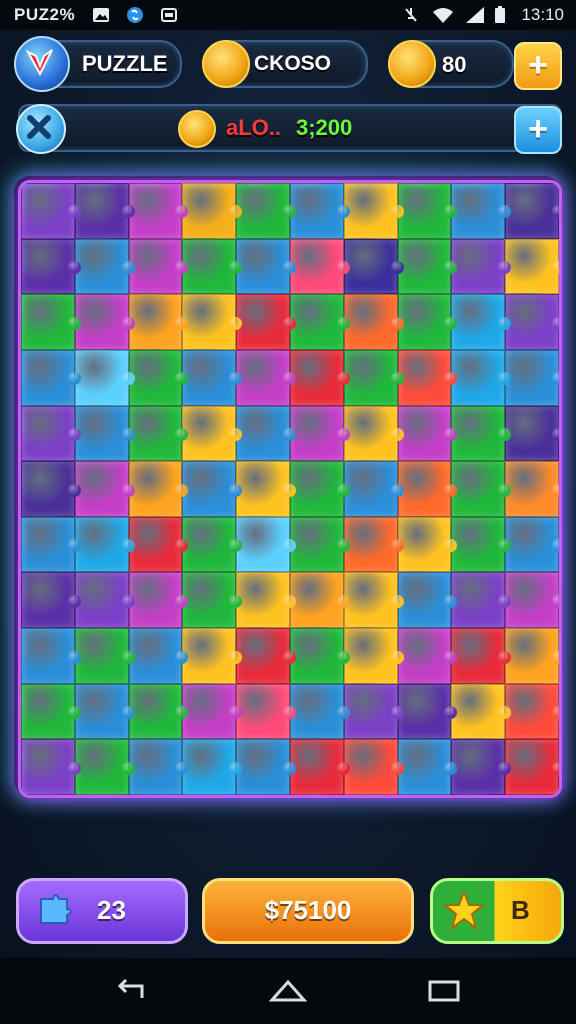 The width and height of the screenshot is (576, 1024). What do you see at coordinates (41, 129) in the screenshot?
I see `close-button` at bounding box center [41, 129].